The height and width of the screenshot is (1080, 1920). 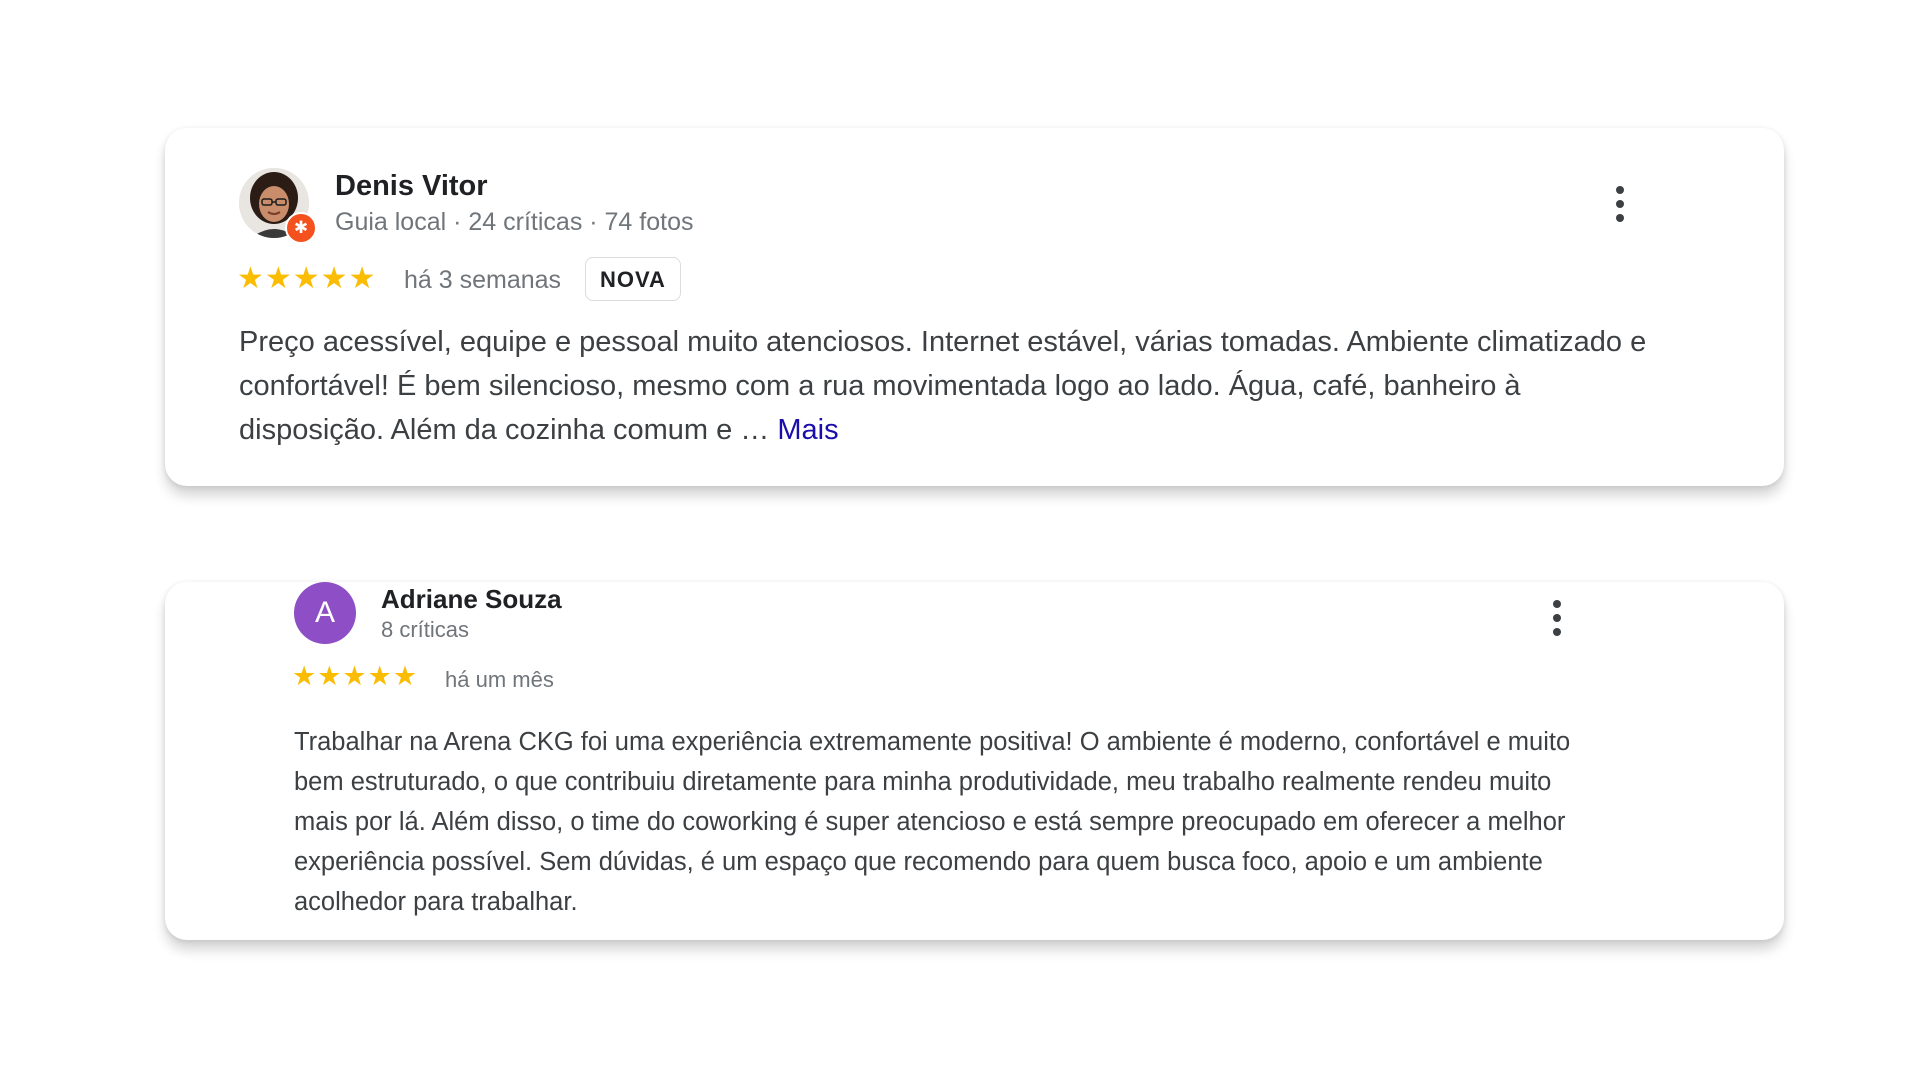 I want to click on reviewer-meta: 8 críticas, so click(x=425, y=630).